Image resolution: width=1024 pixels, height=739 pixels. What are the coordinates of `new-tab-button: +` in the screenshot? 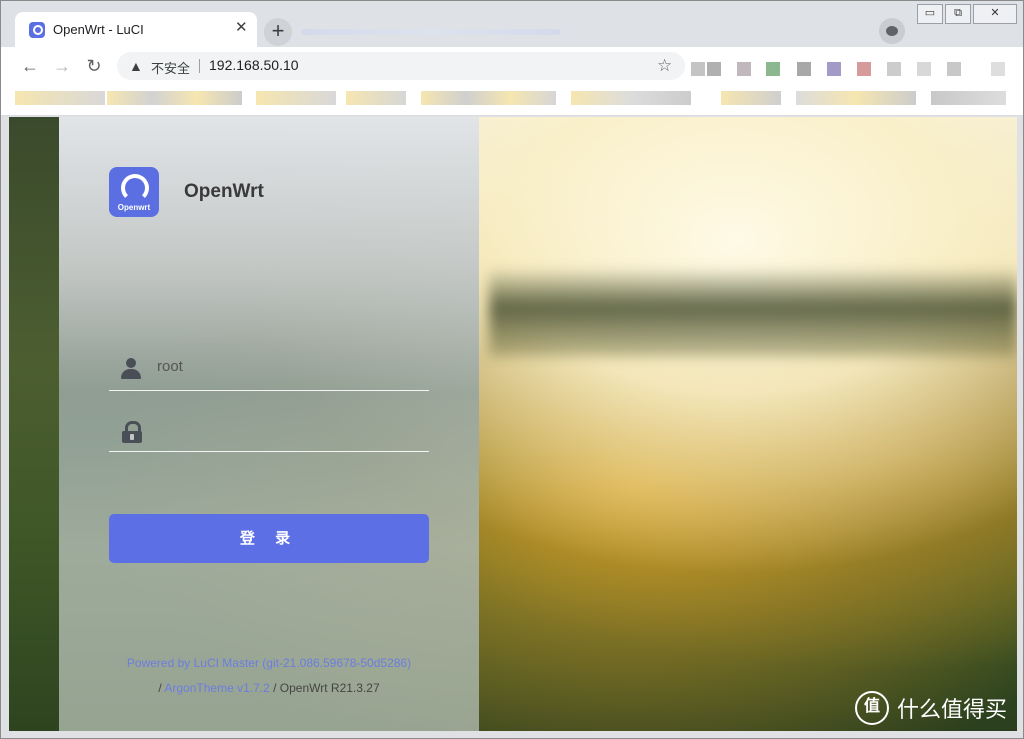 It's located at (278, 32).